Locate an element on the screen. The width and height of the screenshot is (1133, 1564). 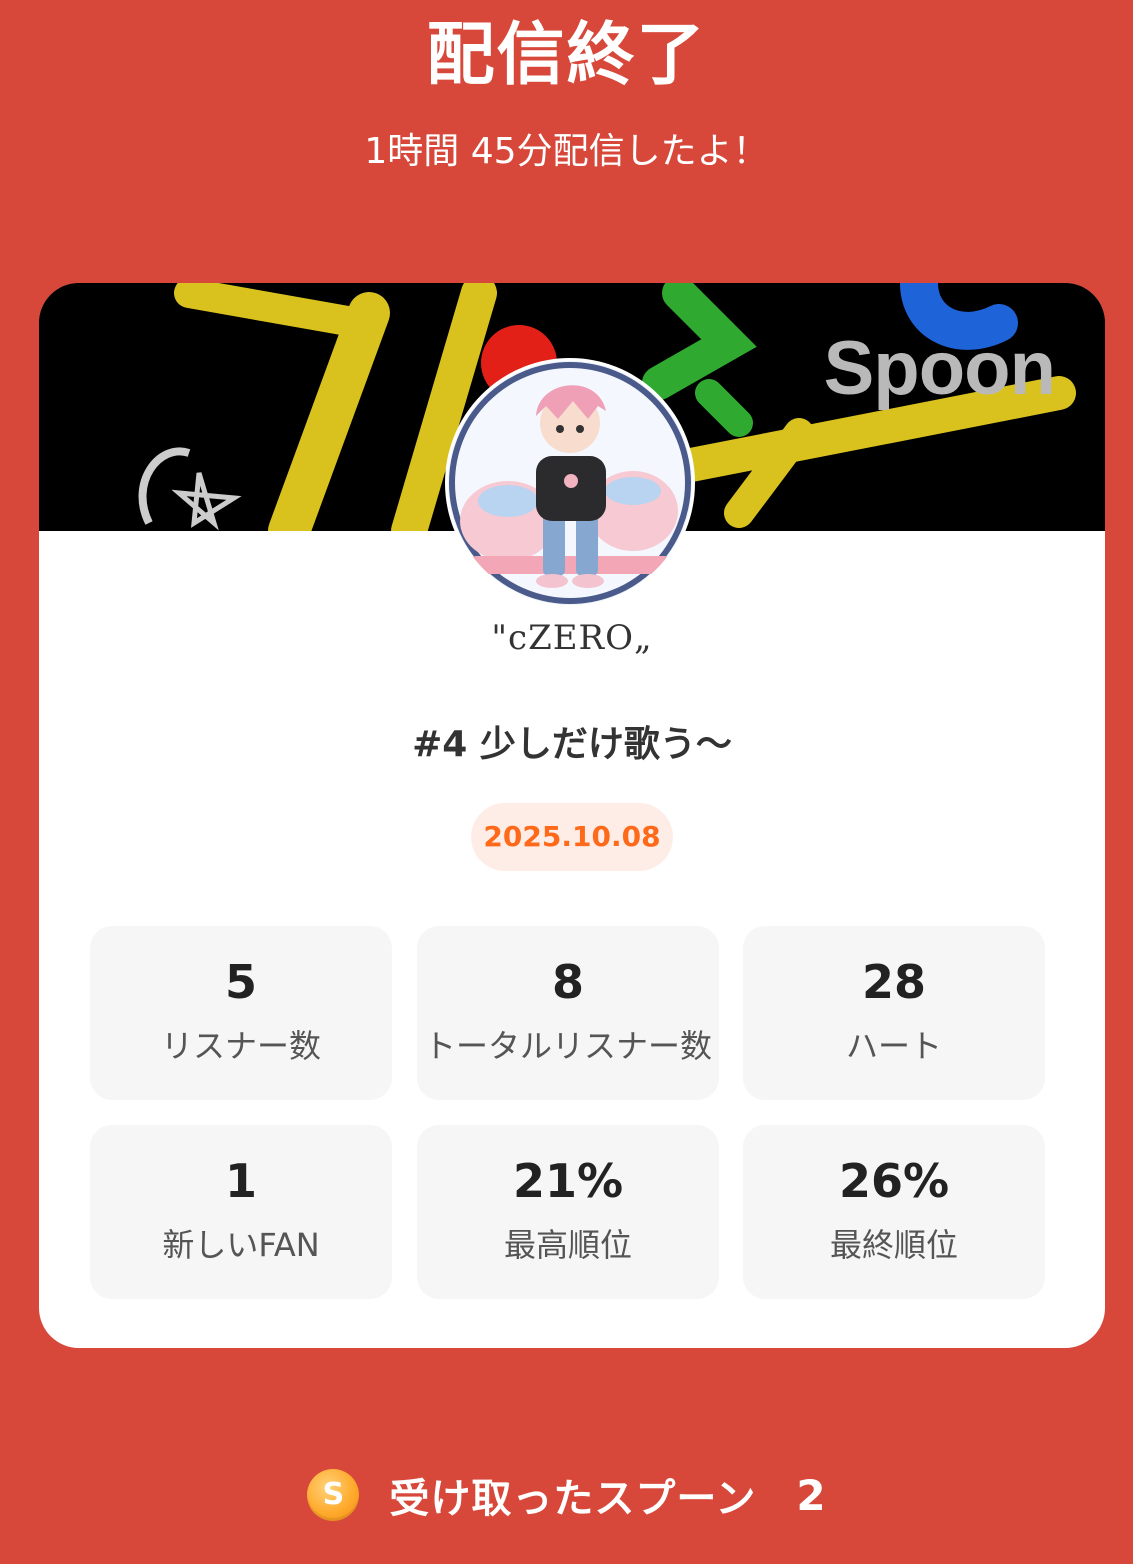
avatar is located at coordinates (570, 483).